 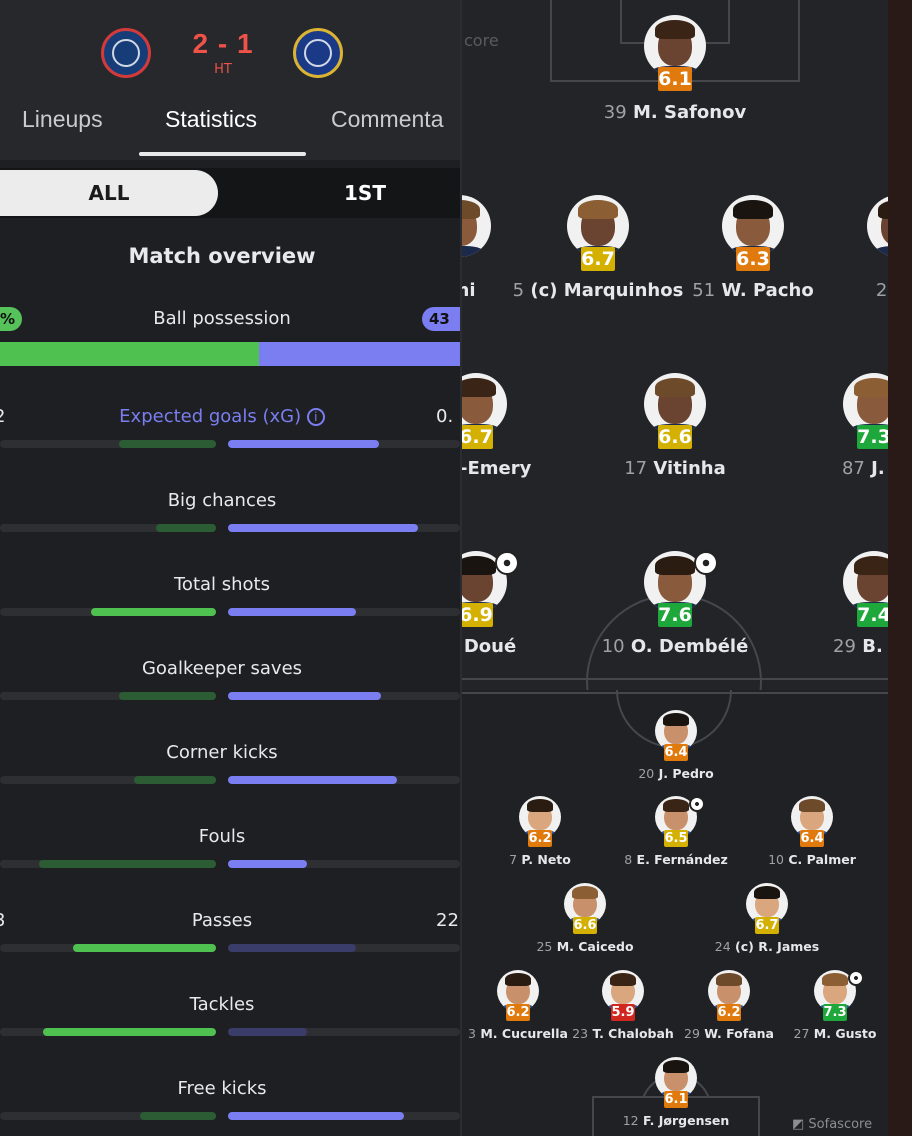 What do you see at coordinates (675, 679) in the screenshot?
I see `halfway-line` at bounding box center [675, 679].